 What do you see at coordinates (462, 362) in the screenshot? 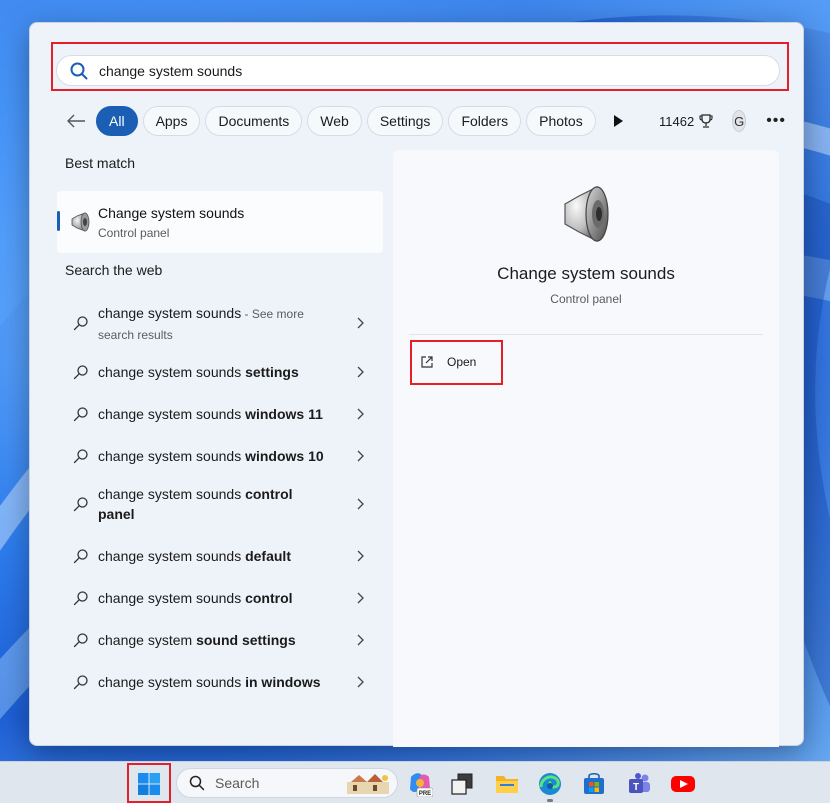
I see `open-button-label: Open` at bounding box center [462, 362].